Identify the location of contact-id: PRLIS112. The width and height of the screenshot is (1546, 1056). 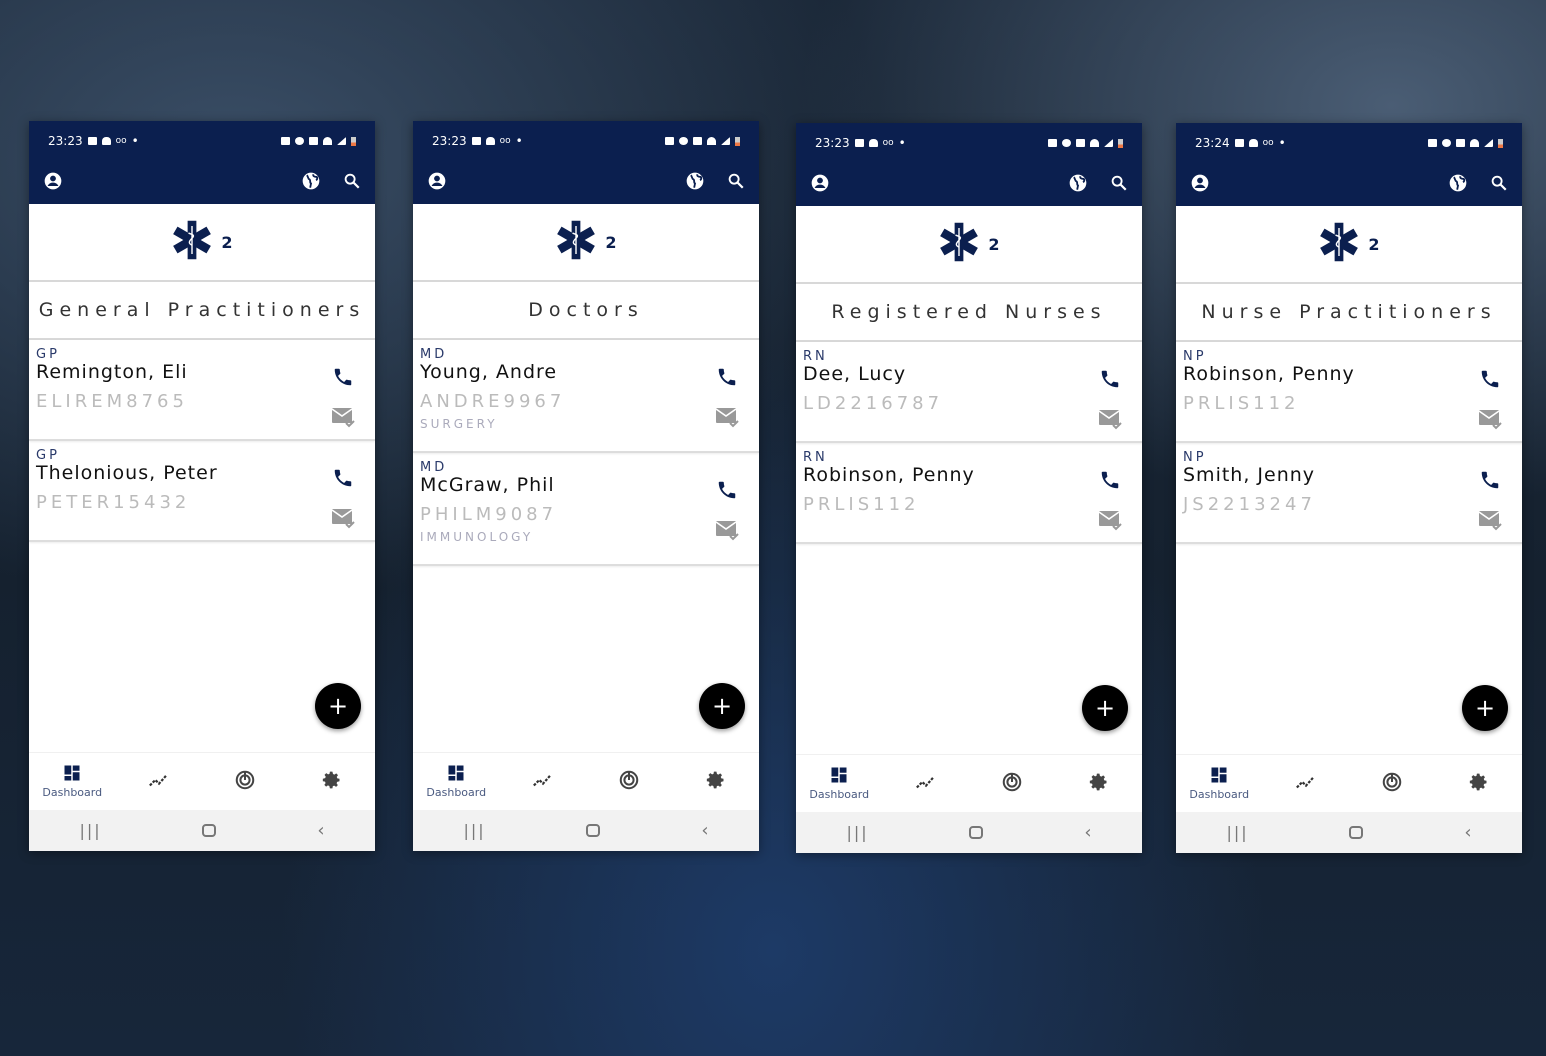
(861, 504).